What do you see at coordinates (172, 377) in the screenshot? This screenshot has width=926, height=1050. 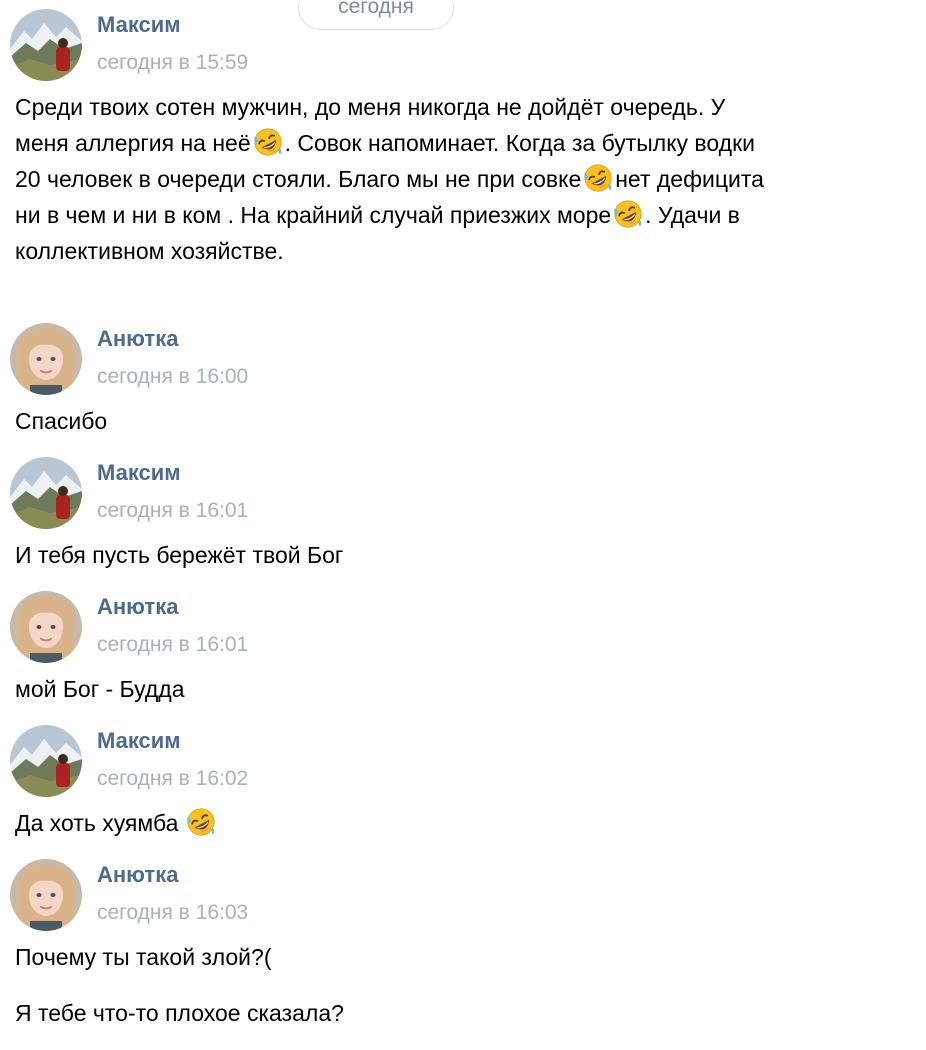 I see `message-time: сегодня в 16:00` at bounding box center [172, 377].